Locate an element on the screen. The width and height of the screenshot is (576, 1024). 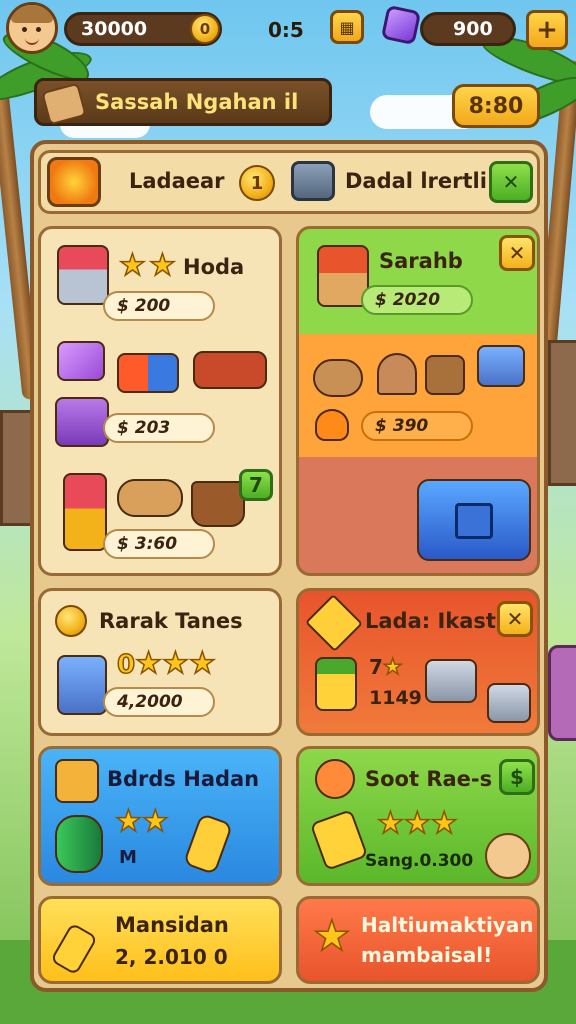
header-action-button: ✕ is located at coordinates (511, 182).